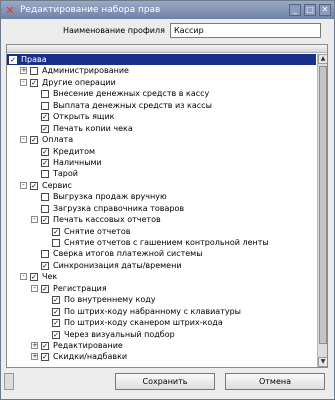  What do you see at coordinates (310, 10) in the screenshot?
I see `maximize-icon: □` at bounding box center [310, 10].